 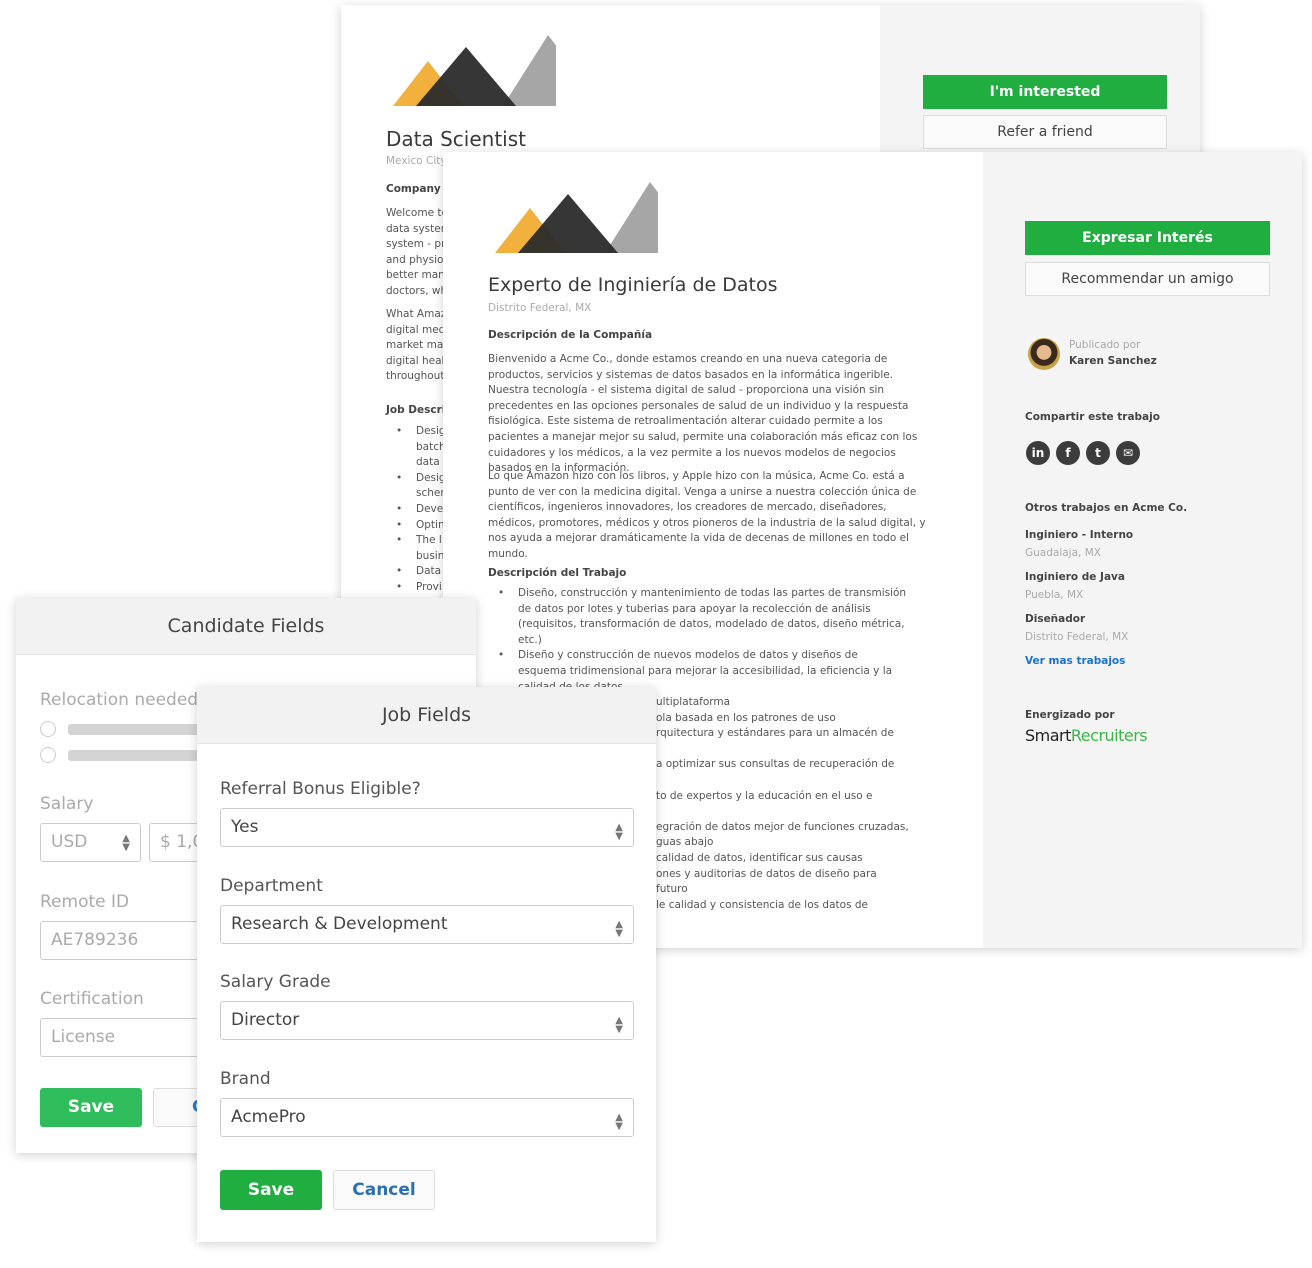 I want to click on relocation-label: Relocation needed, so click(x=119, y=700).